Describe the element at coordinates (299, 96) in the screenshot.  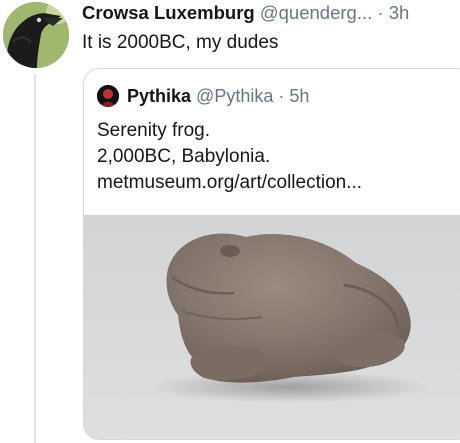
I see `quoted-tweet-time: 5h` at that location.